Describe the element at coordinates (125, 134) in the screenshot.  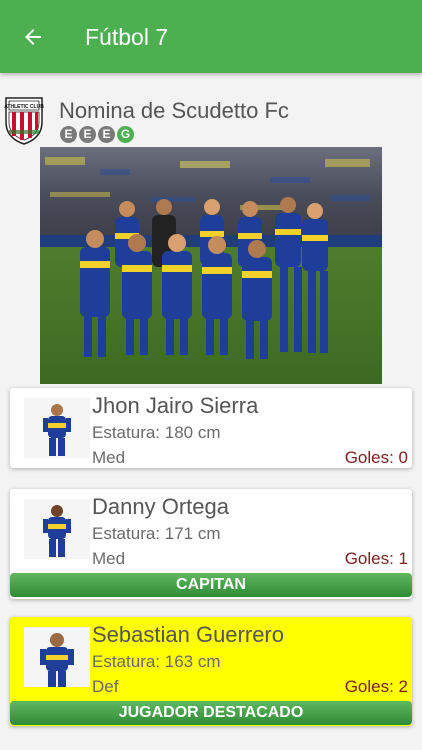
I see `form-result-badge: G` at that location.